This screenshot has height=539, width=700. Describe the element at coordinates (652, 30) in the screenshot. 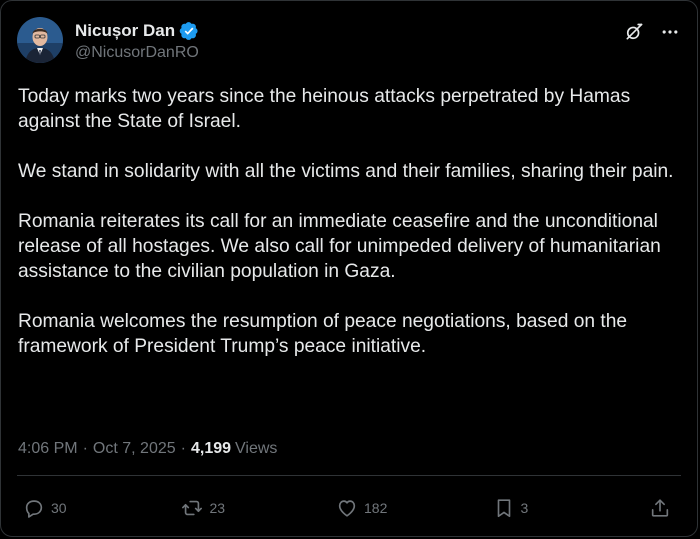

I see `header-actions` at that location.